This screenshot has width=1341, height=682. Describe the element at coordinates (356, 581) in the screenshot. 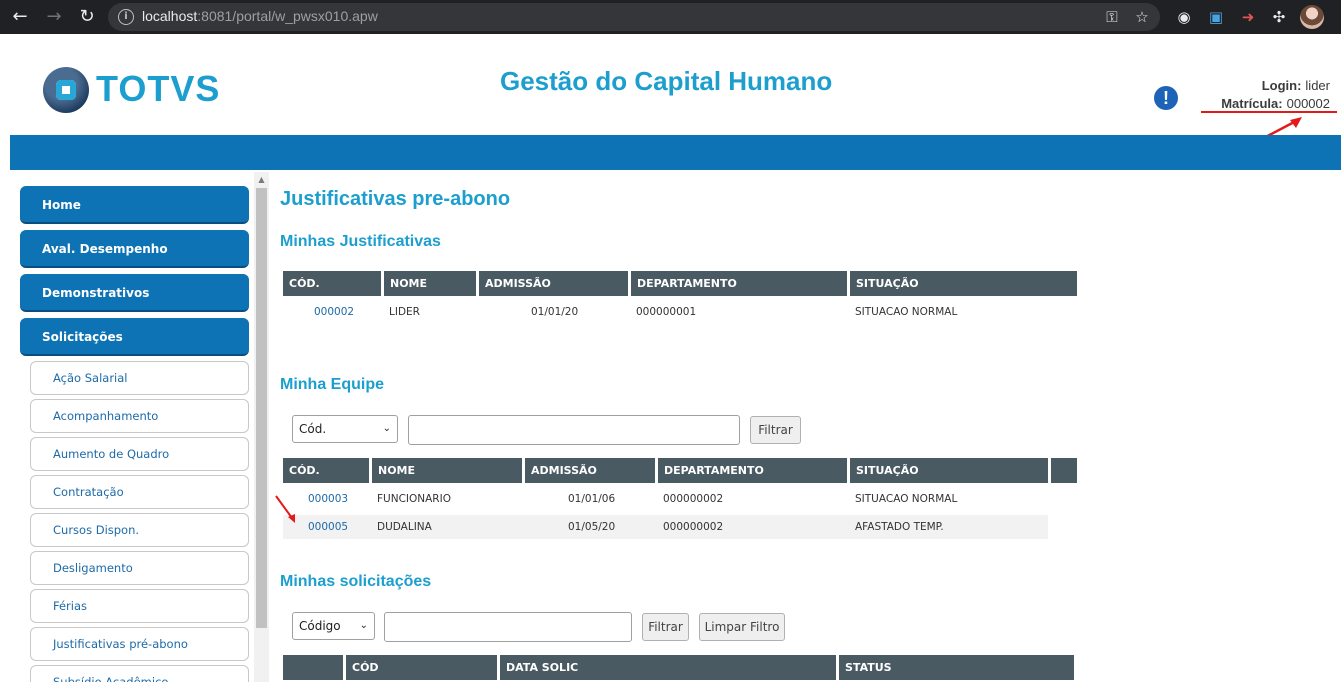

I see `section-title-solicitacoes: Minhas solicitações` at that location.